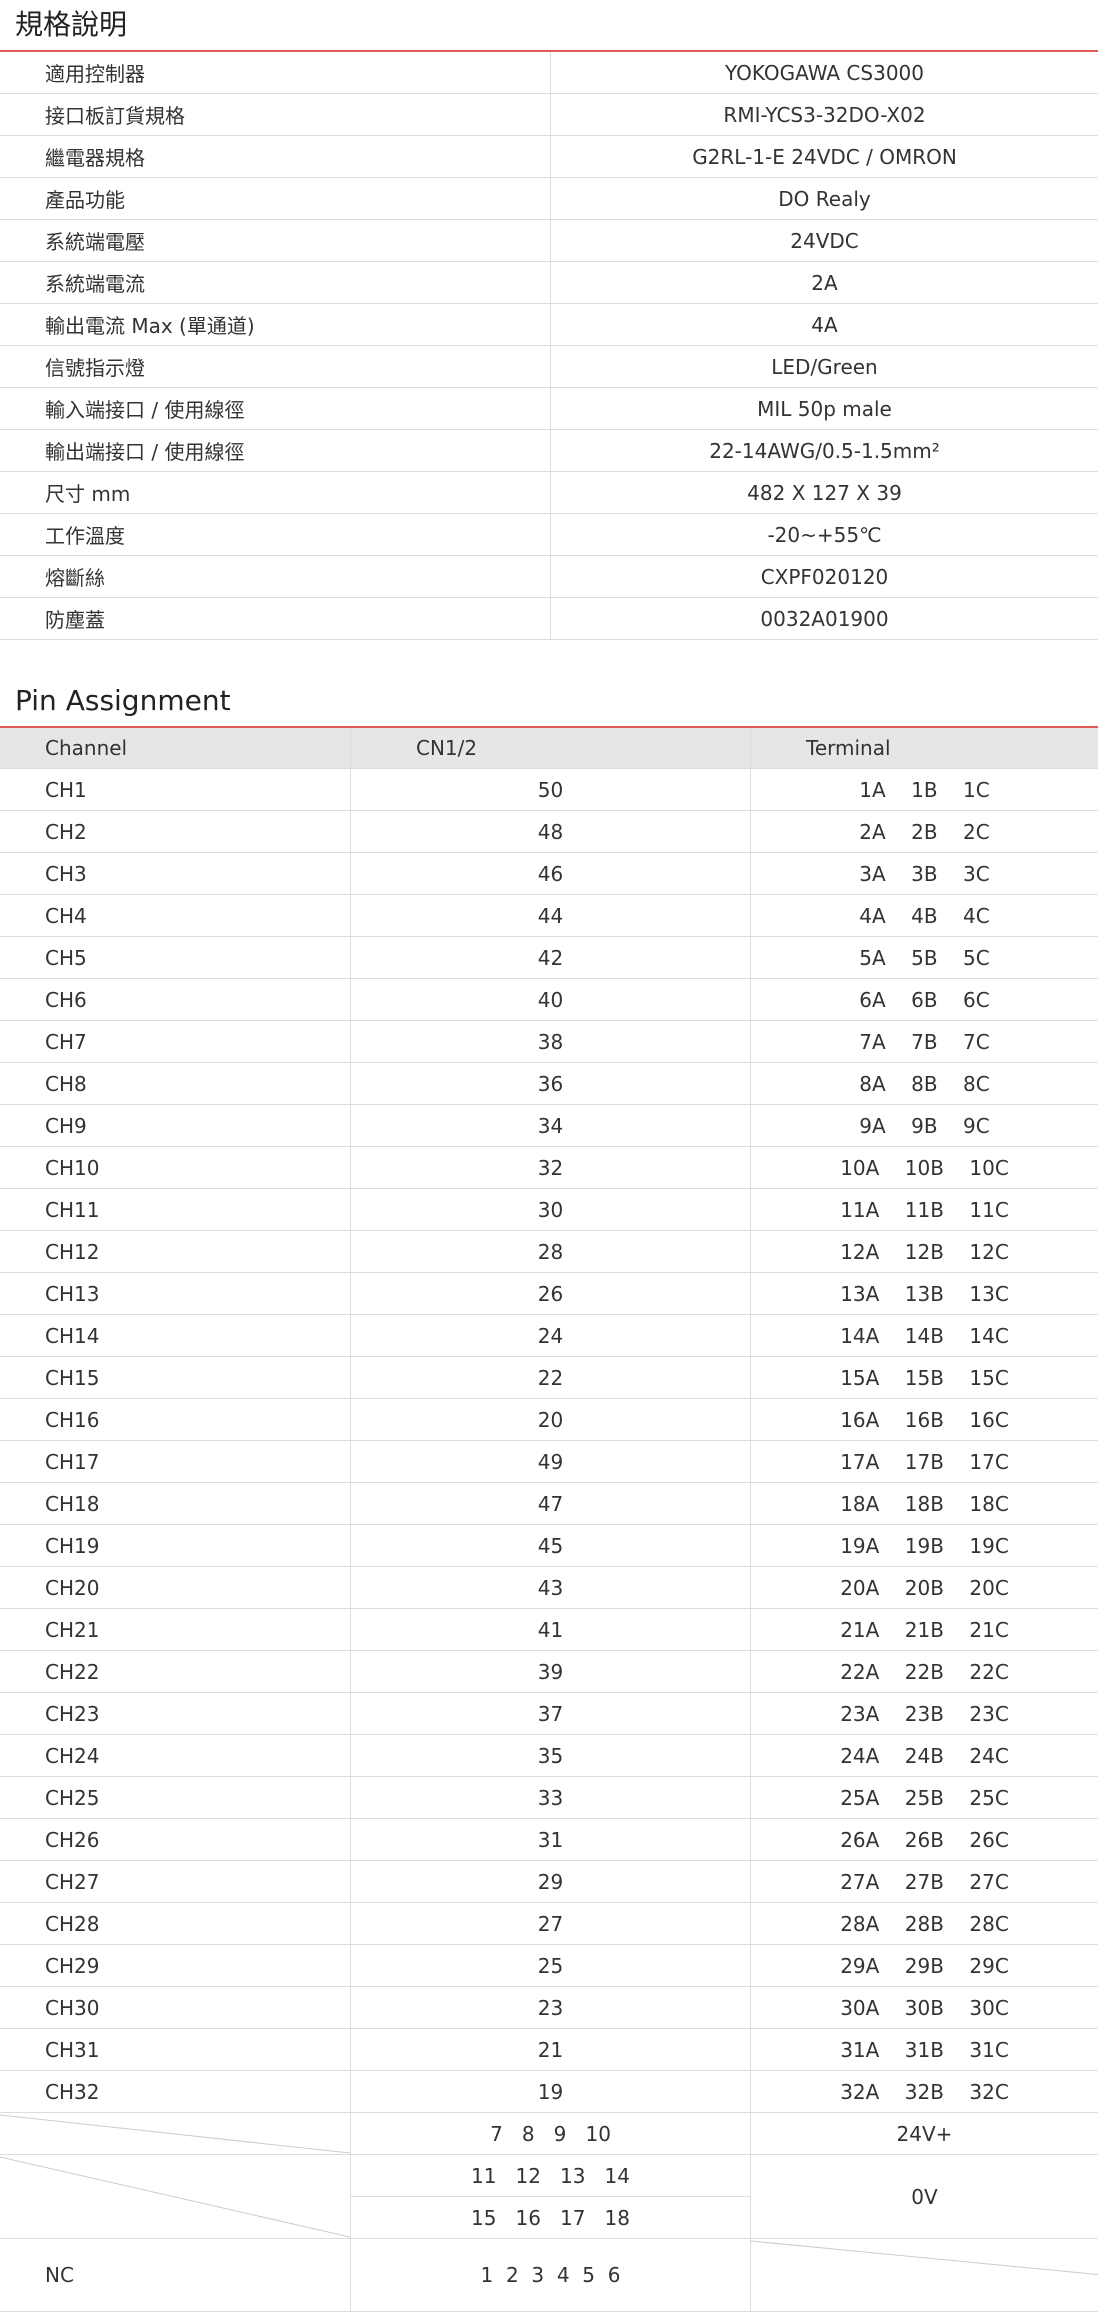 The height and width of the screenshot is (2317, 1098). What do you see at coordinates (924, 1839) in the screenshot?
I see `terminal-cell: 26A 26B 26C` at bounding box center [924, 1839].